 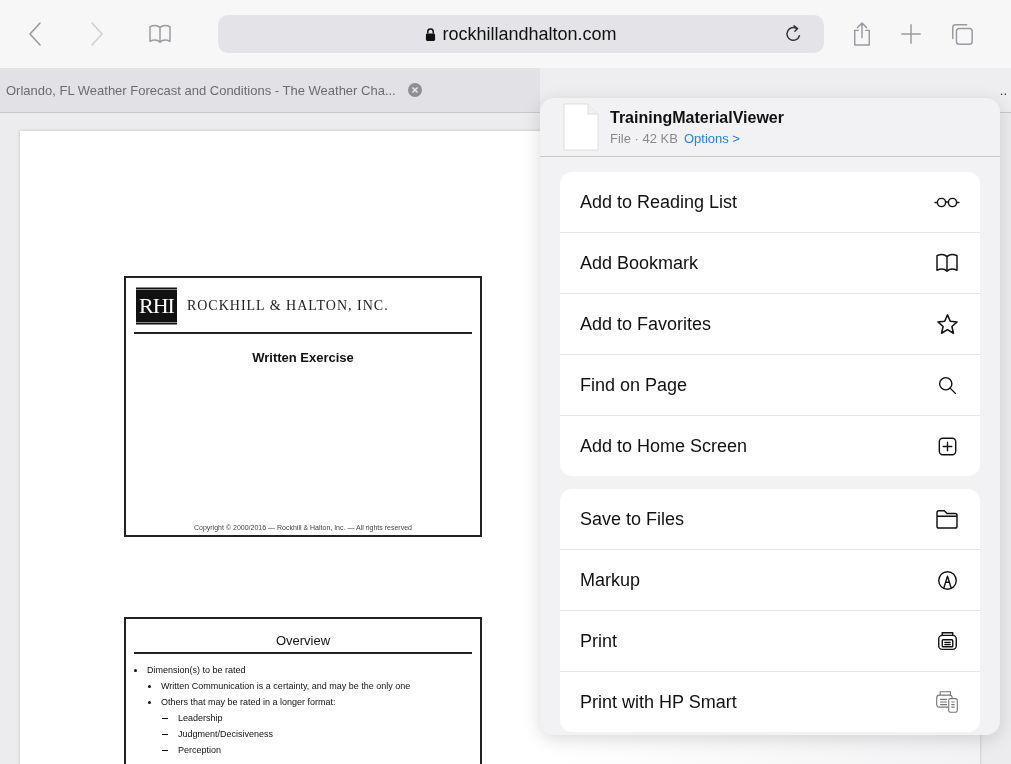 What do you see at coordinates (770, 579) in the screenshot?
I see `action-item: Markup` at bounding box center [770, 579].